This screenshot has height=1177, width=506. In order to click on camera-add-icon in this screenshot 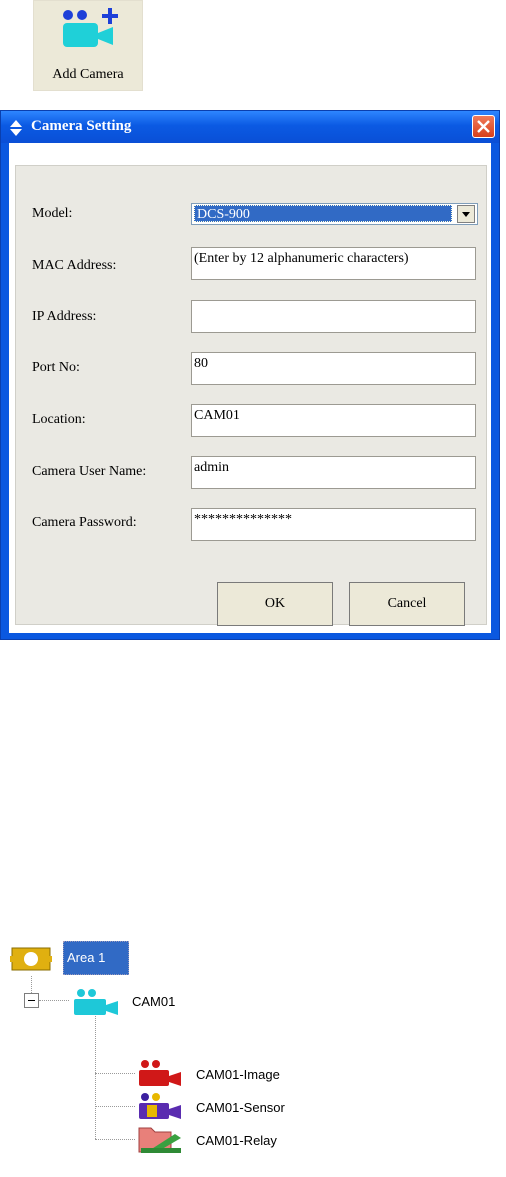, I will do `click(90, 27)`.